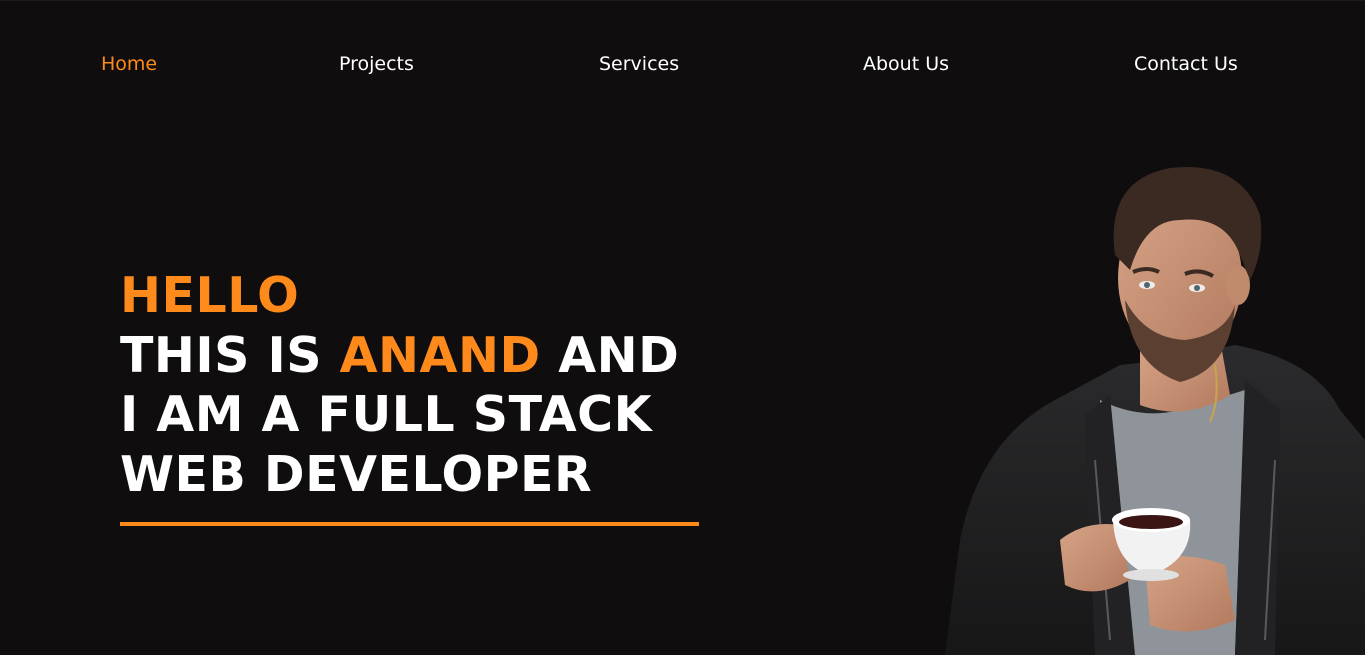 The height and width of the screenshot is (655, 1365). I want to click on nav-link-projects: Projects, so click(376, 64).